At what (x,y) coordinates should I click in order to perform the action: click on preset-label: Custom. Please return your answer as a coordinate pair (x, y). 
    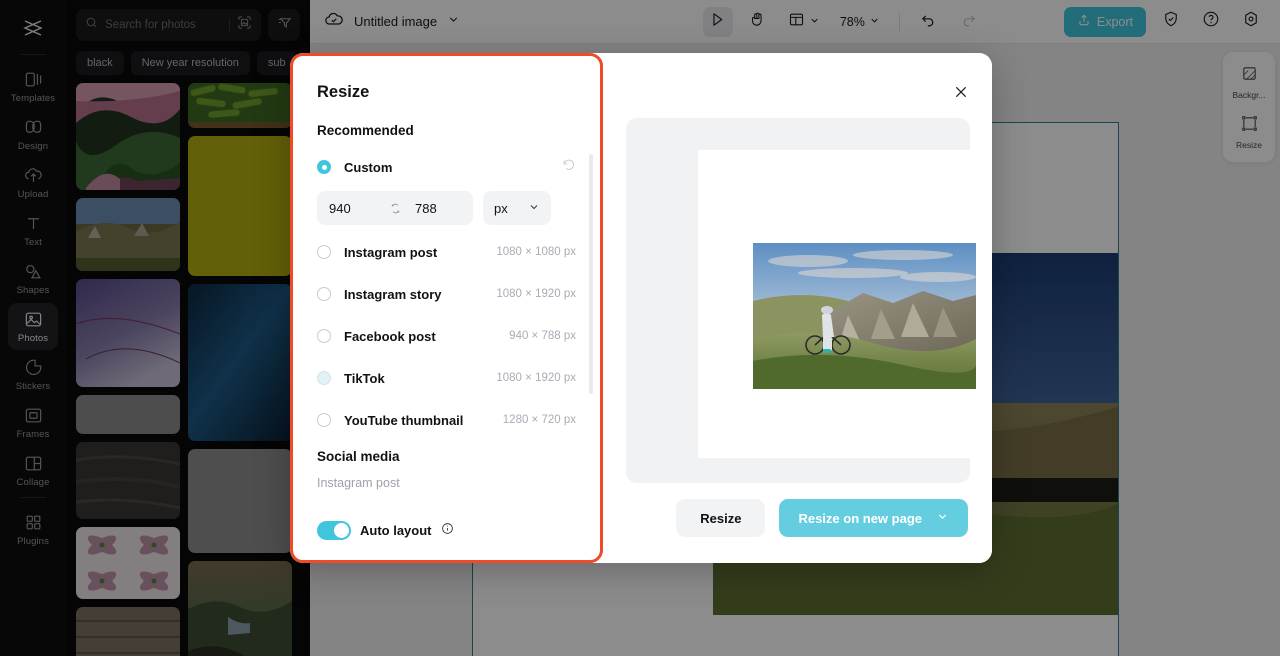
    Looking at the image, I should click on (368, 167).